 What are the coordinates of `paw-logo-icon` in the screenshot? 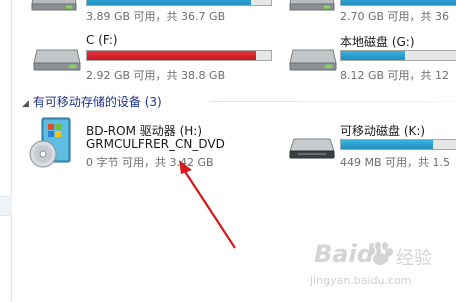 It's located at (381, 253).